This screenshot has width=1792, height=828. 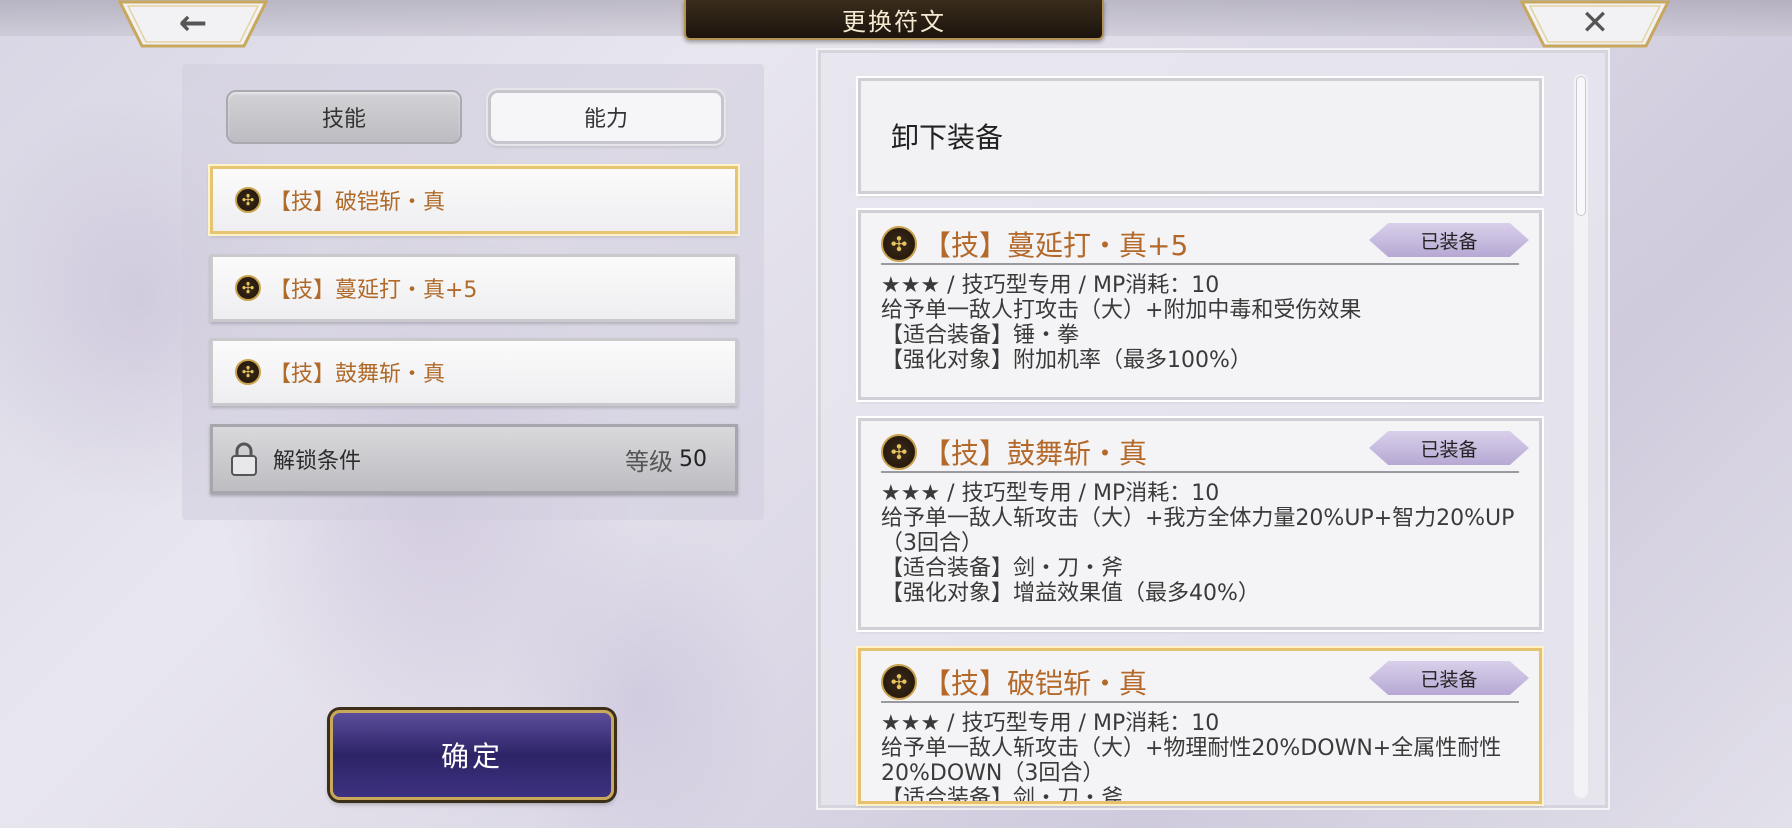 What do you see at coordinates (894, 20) in the screenshot?
I see `page-title: 更换符文` at bounding box center [894, 20].